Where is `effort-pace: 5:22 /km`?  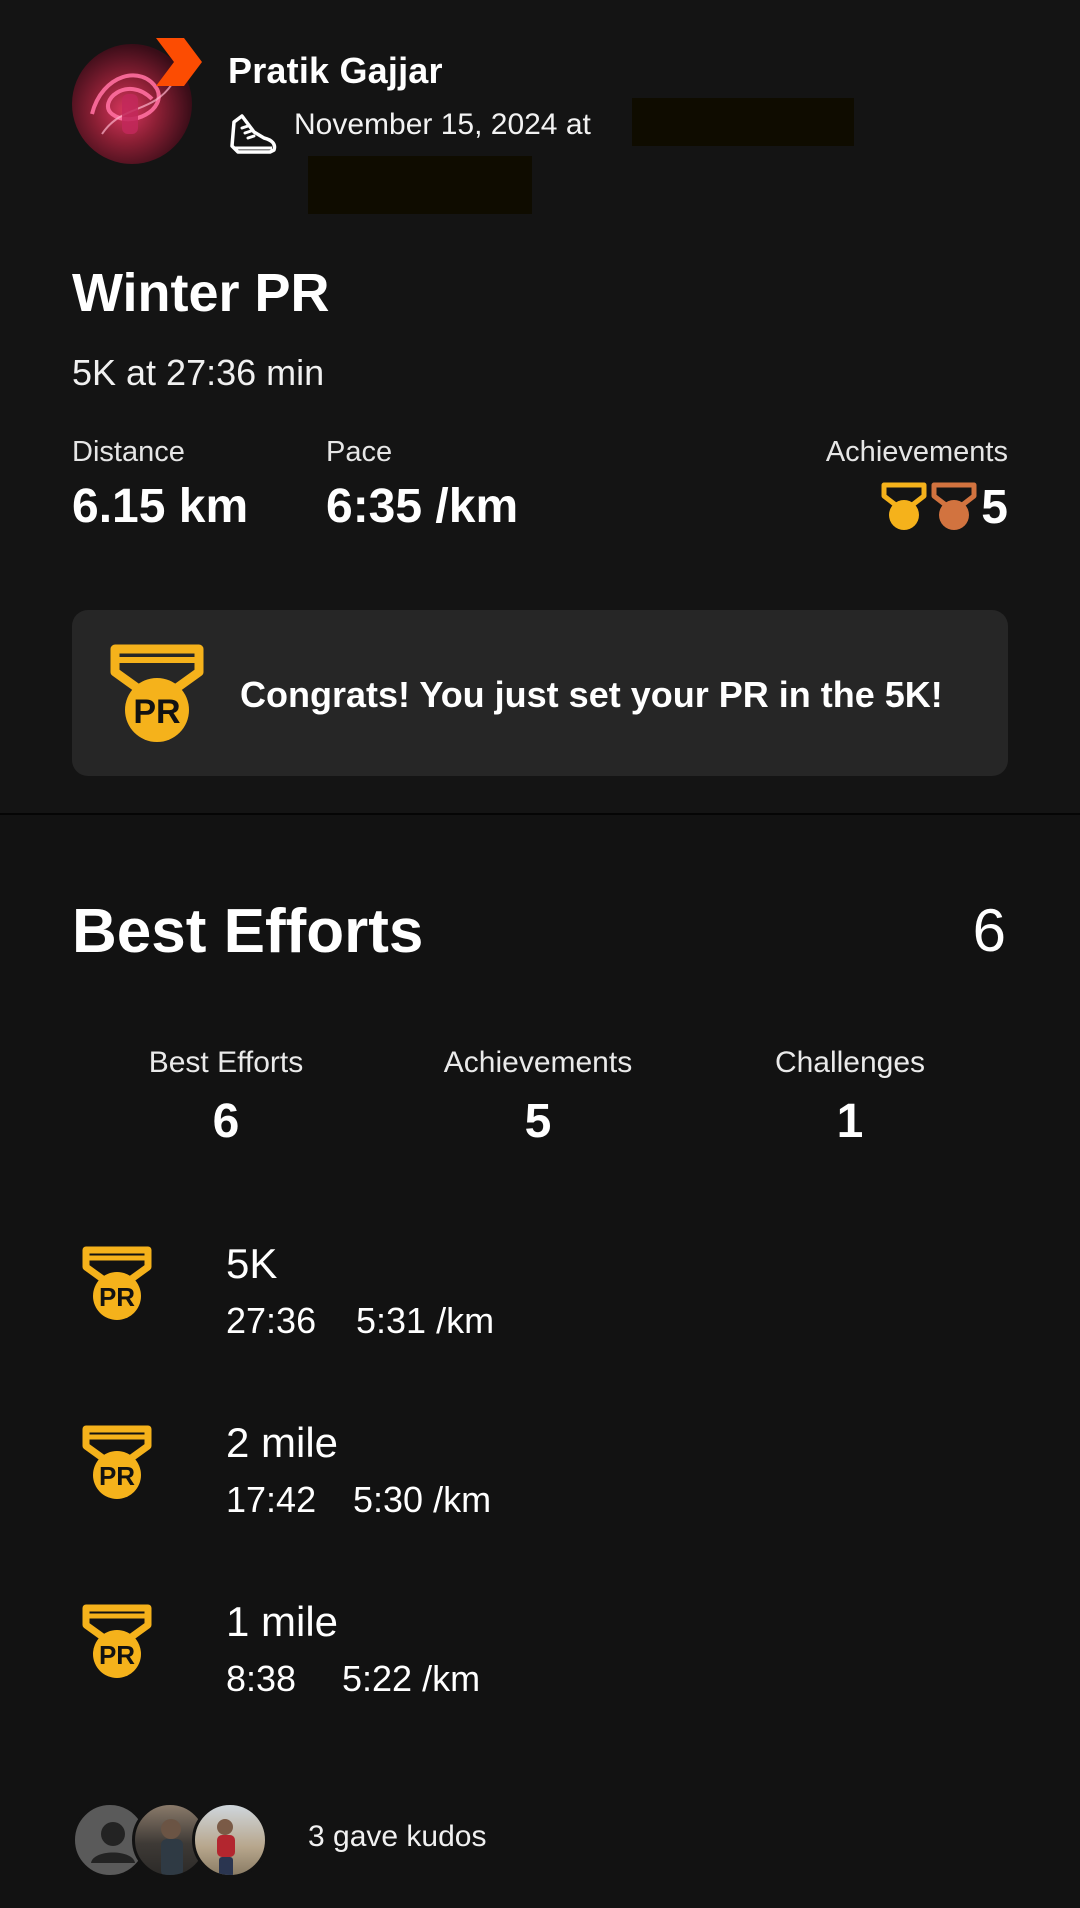 effort-pace: 5:22 /km is located at coordinates (411, 1678).